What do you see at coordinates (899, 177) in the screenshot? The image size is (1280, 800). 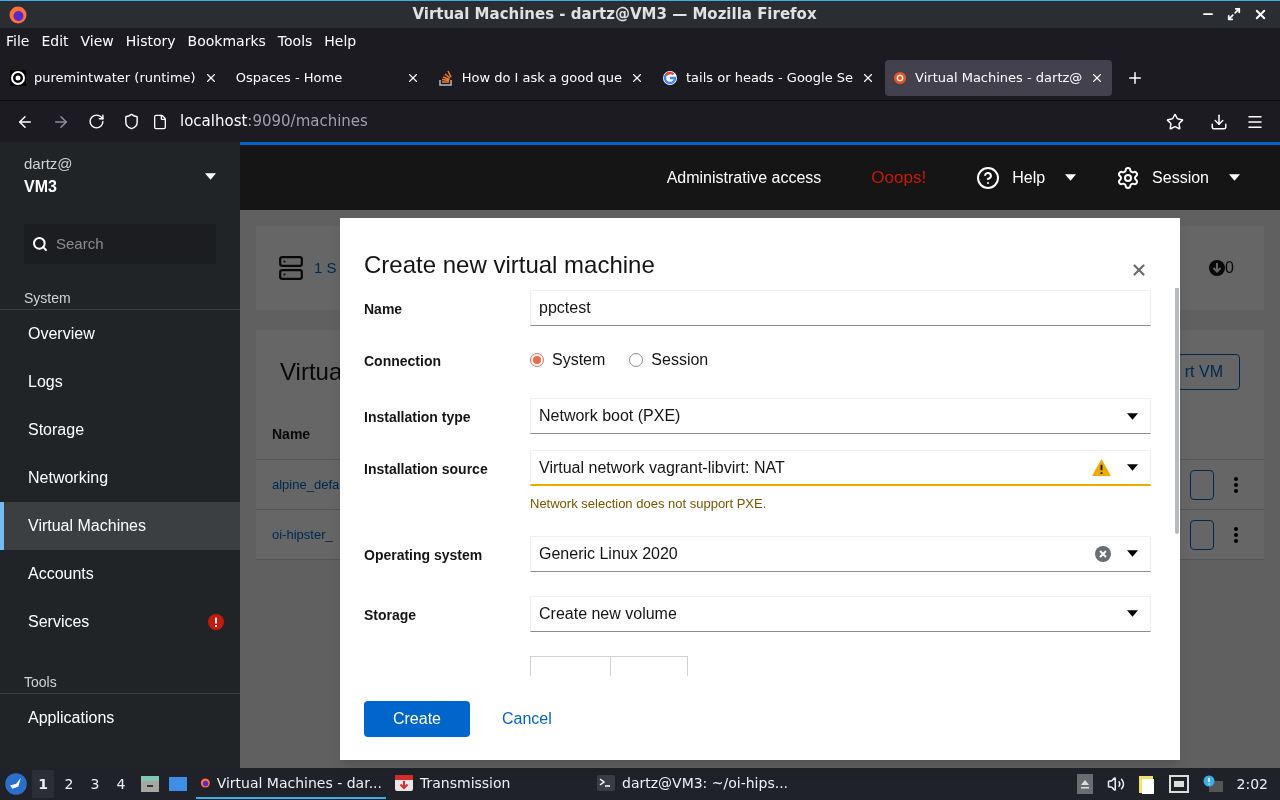 I see `error-label: Ooops!` at bounding box center [899, 177].